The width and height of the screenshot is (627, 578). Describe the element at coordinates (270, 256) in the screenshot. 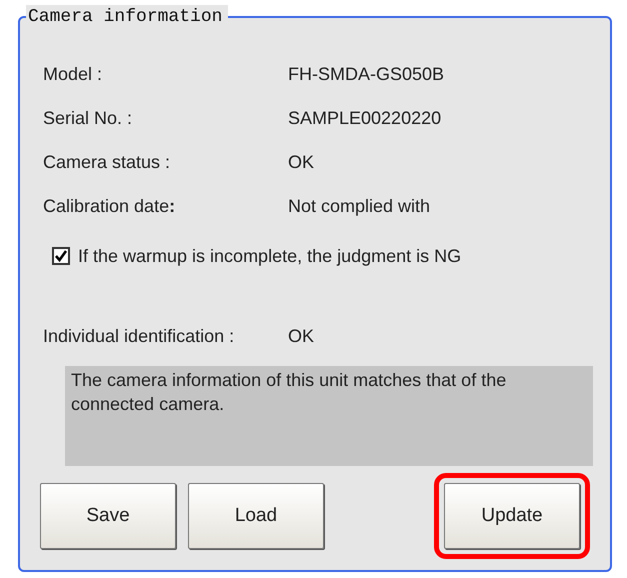

I see `checkbox-label: If the warmup is incomplete, the judgment is NG` at that location.